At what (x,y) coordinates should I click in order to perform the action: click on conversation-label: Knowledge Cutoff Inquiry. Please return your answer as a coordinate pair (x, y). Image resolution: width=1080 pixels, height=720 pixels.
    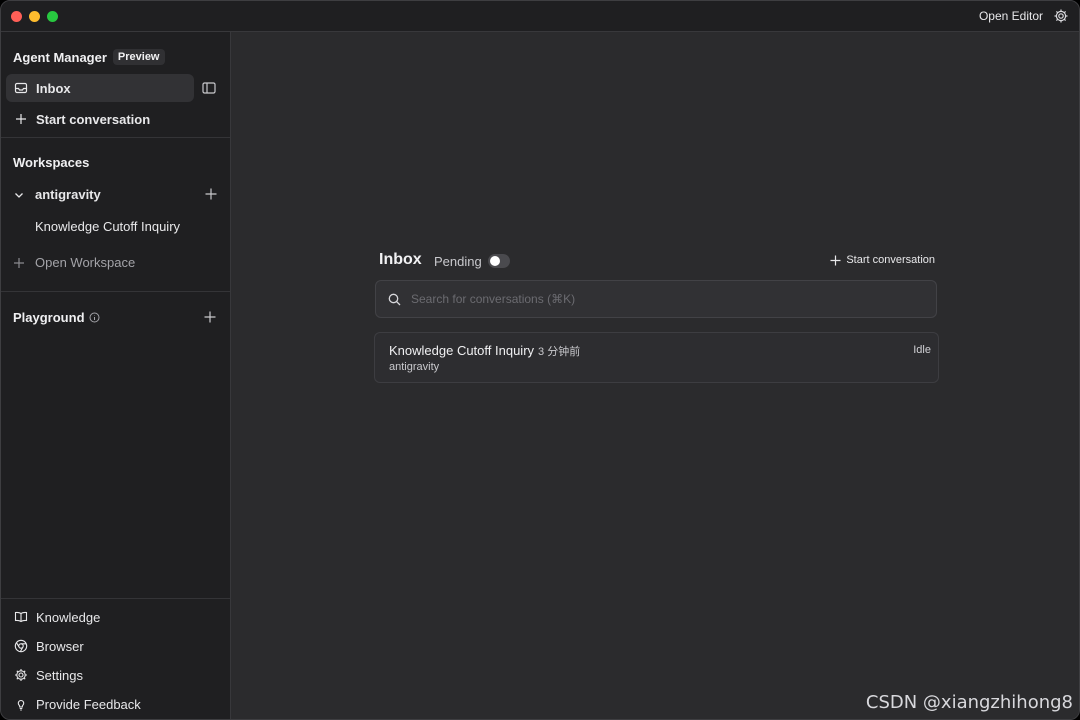
    Looking at the image, I should click on (108, 226).